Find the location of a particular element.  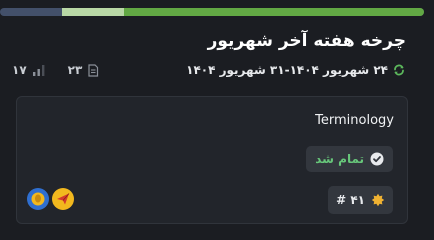

cycle-title: چرخه هفته آخر شهریور is located at coordinates (307, 41).